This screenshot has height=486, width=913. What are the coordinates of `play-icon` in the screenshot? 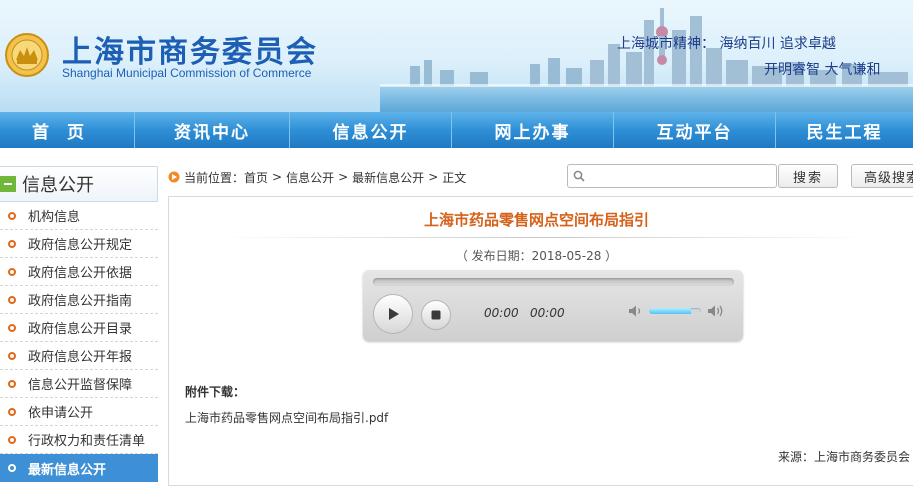 It's located at (394, 314).